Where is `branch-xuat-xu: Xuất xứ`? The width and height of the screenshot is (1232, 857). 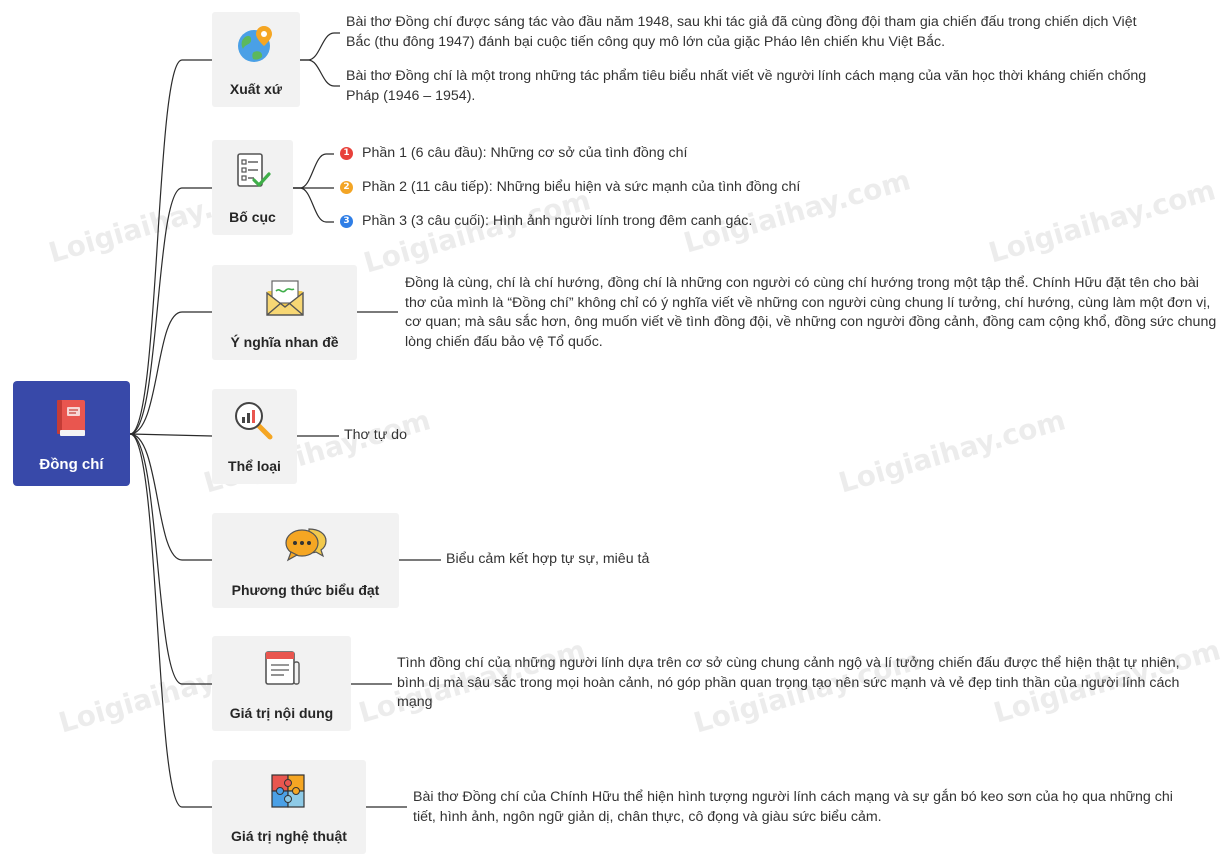
branch-xuat-xu: Xuất xứ is located at coordinates (256, 59).